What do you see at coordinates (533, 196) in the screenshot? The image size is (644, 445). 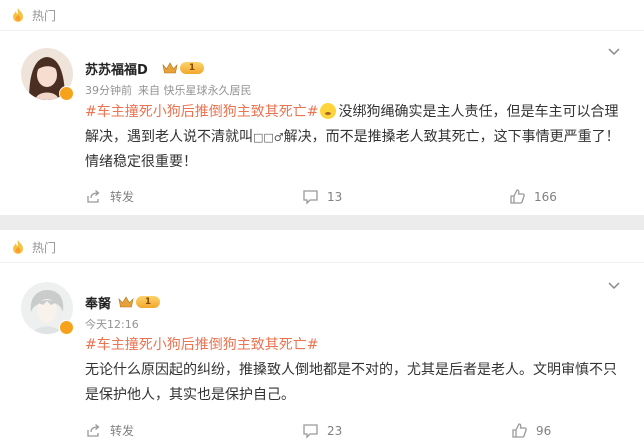 I see `like-button: 166` at bounding box center [533, 196].